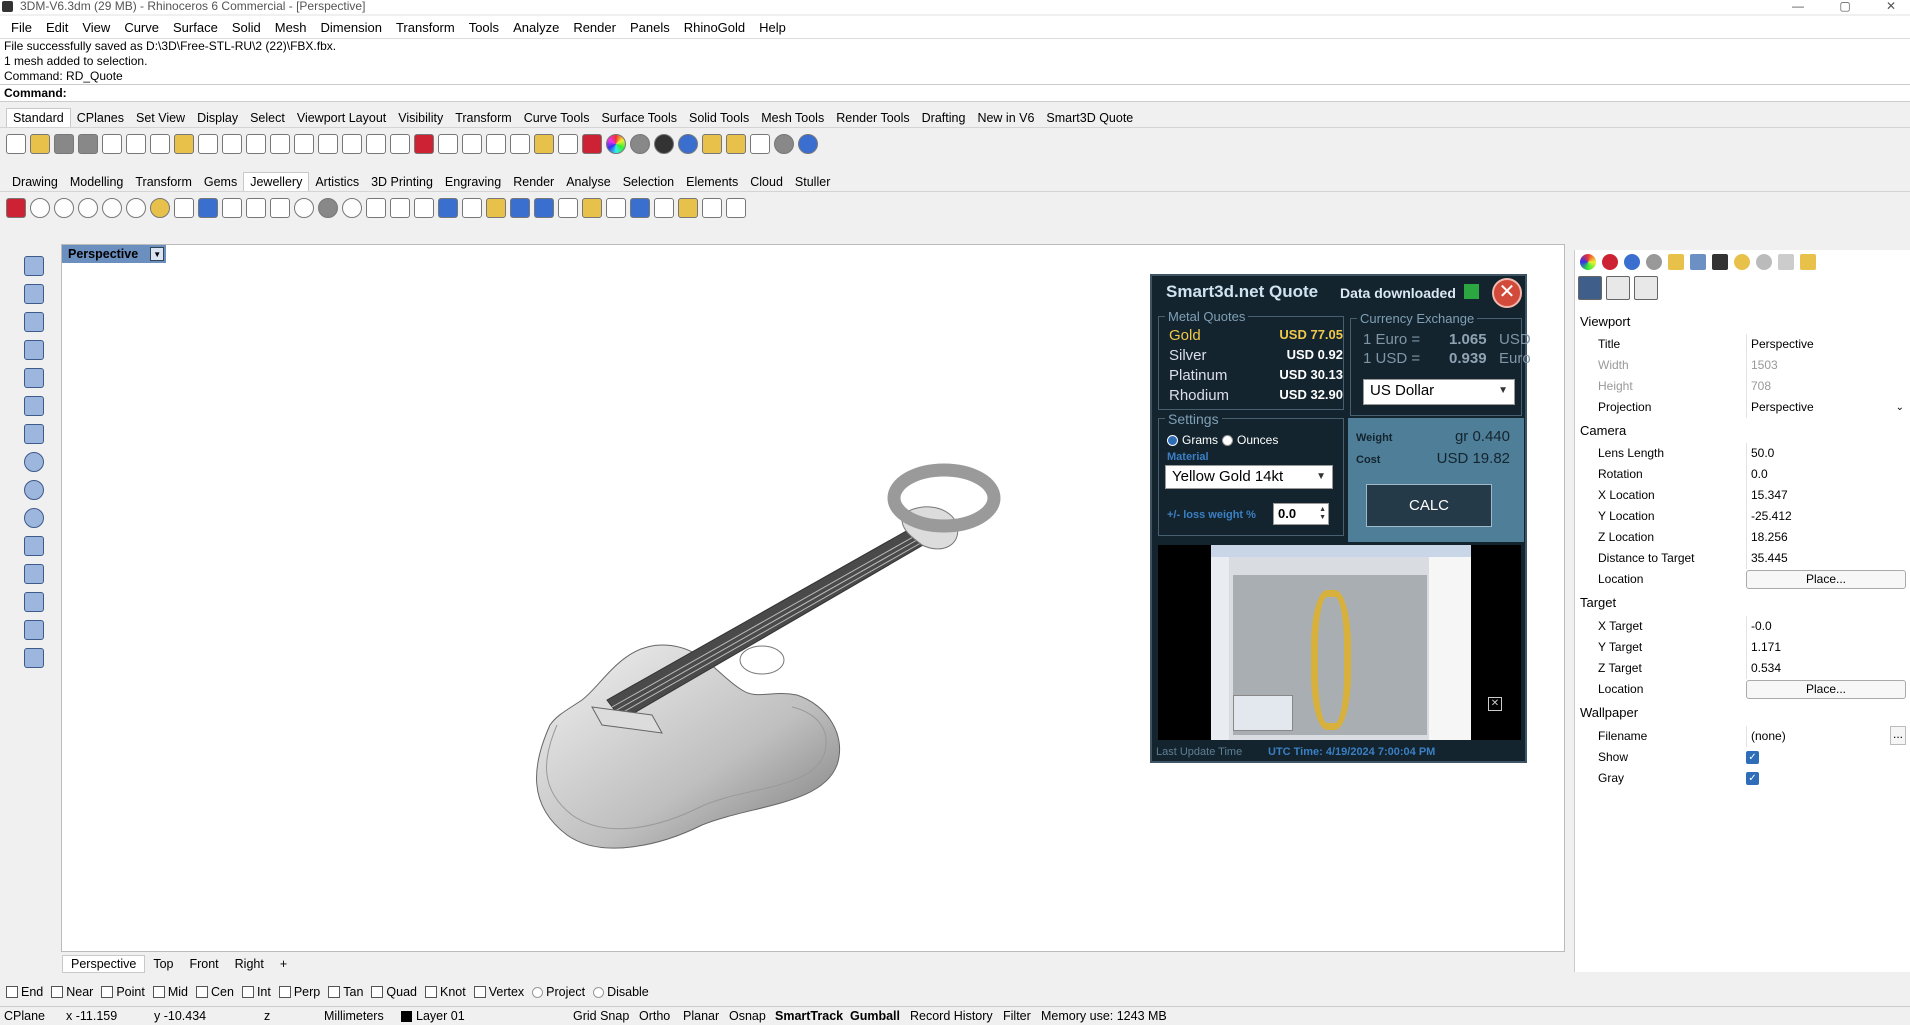 The image size is (1910, 1025). Describe the element at coordinates (34, 546) in the screenshot. I see `pipe-tool-icon` at that location.